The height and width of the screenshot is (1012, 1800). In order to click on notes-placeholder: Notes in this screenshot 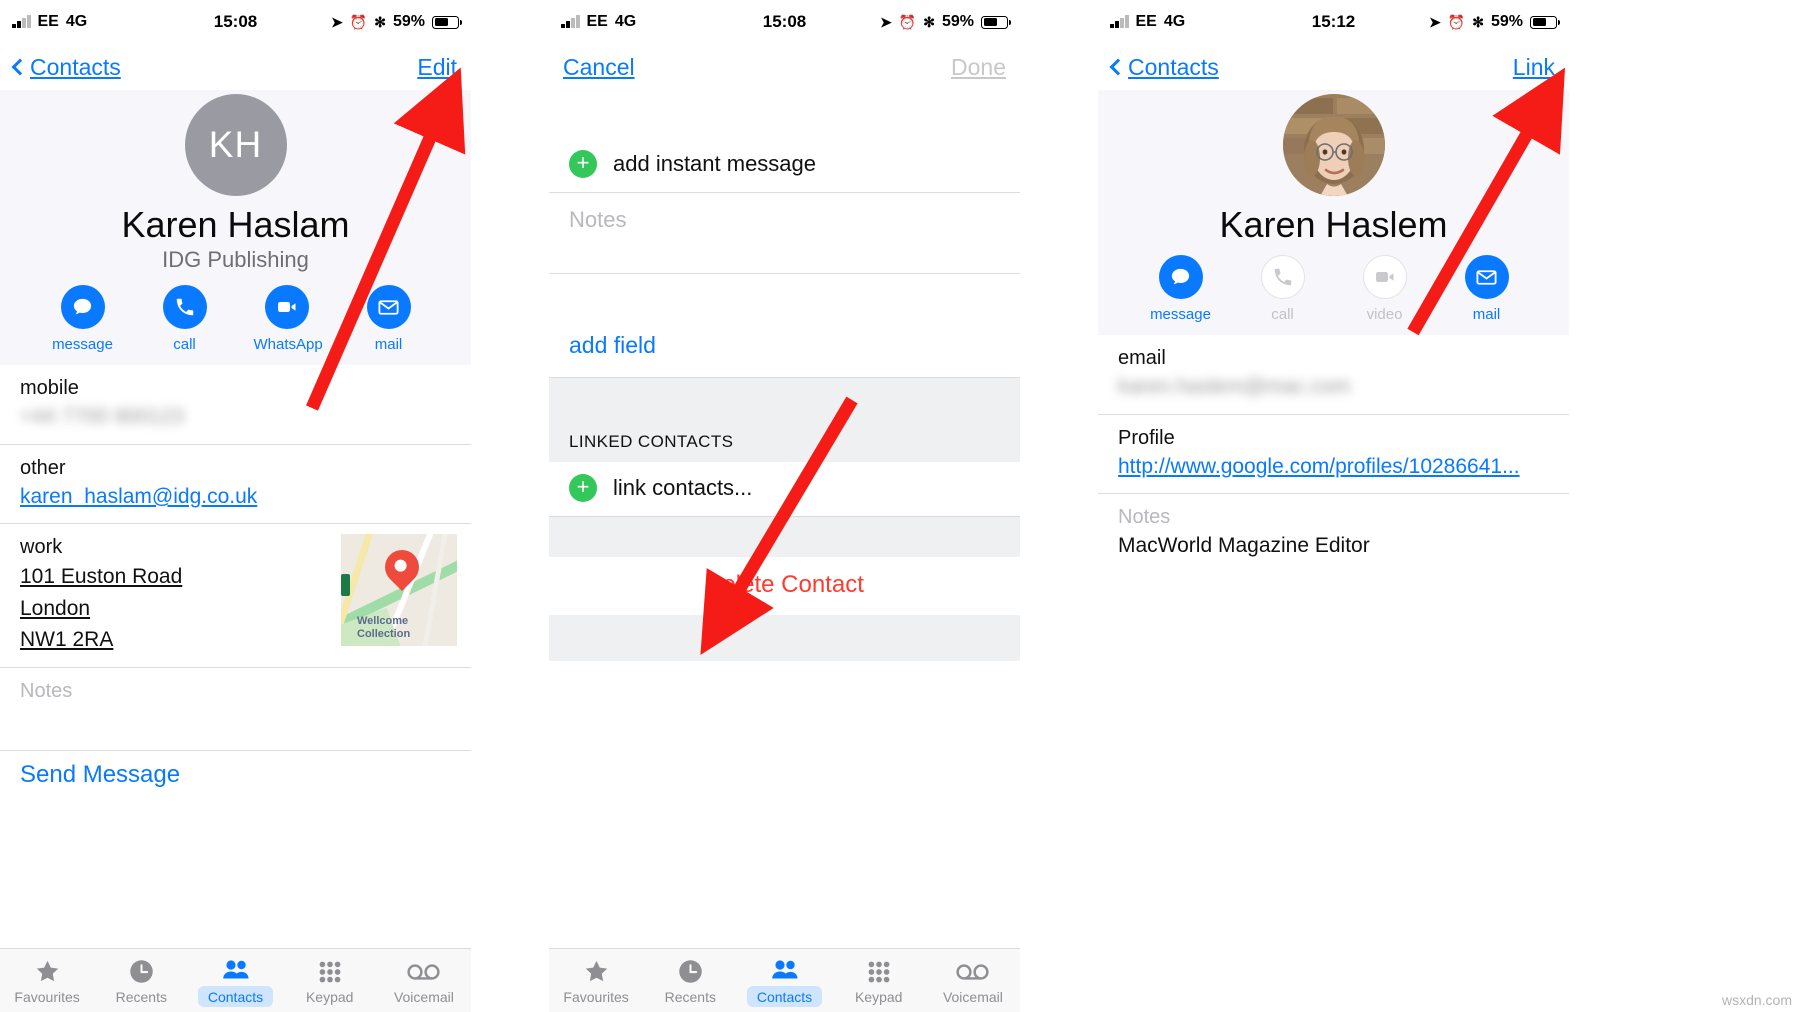, I will do `click(598, 219)`.